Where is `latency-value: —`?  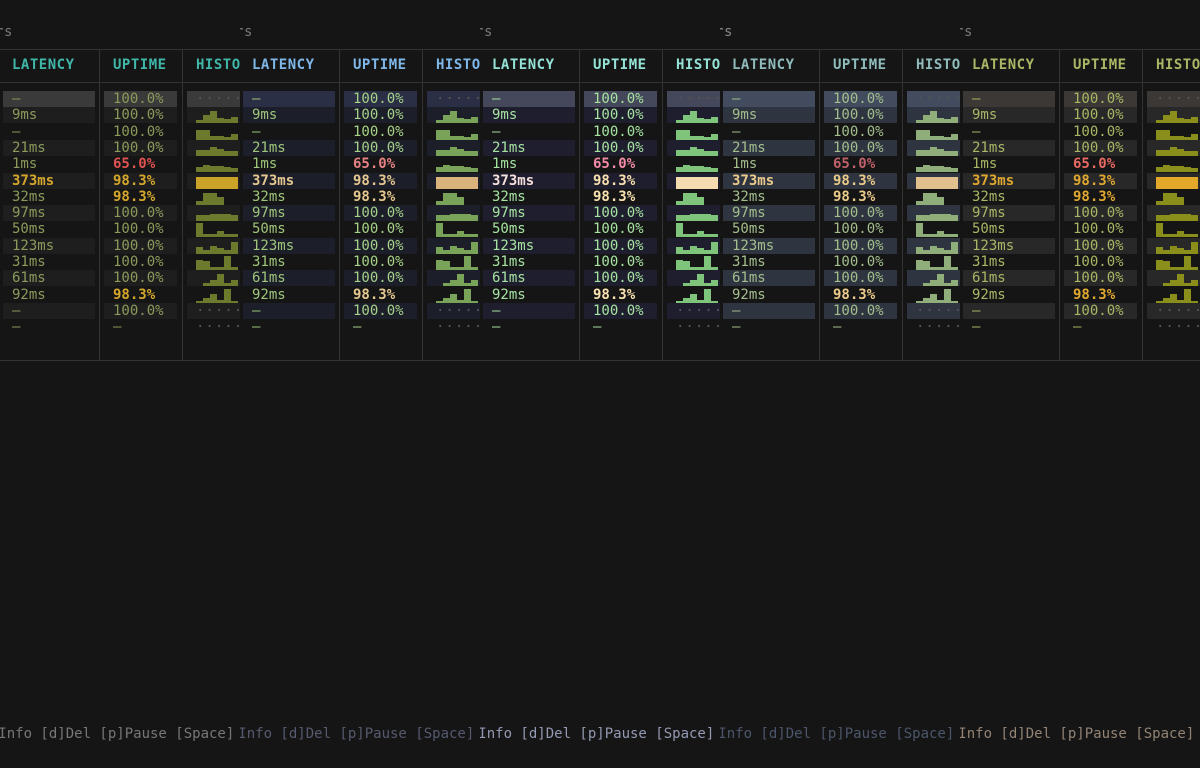 latency-value: — is located at coordinates (976, 327).